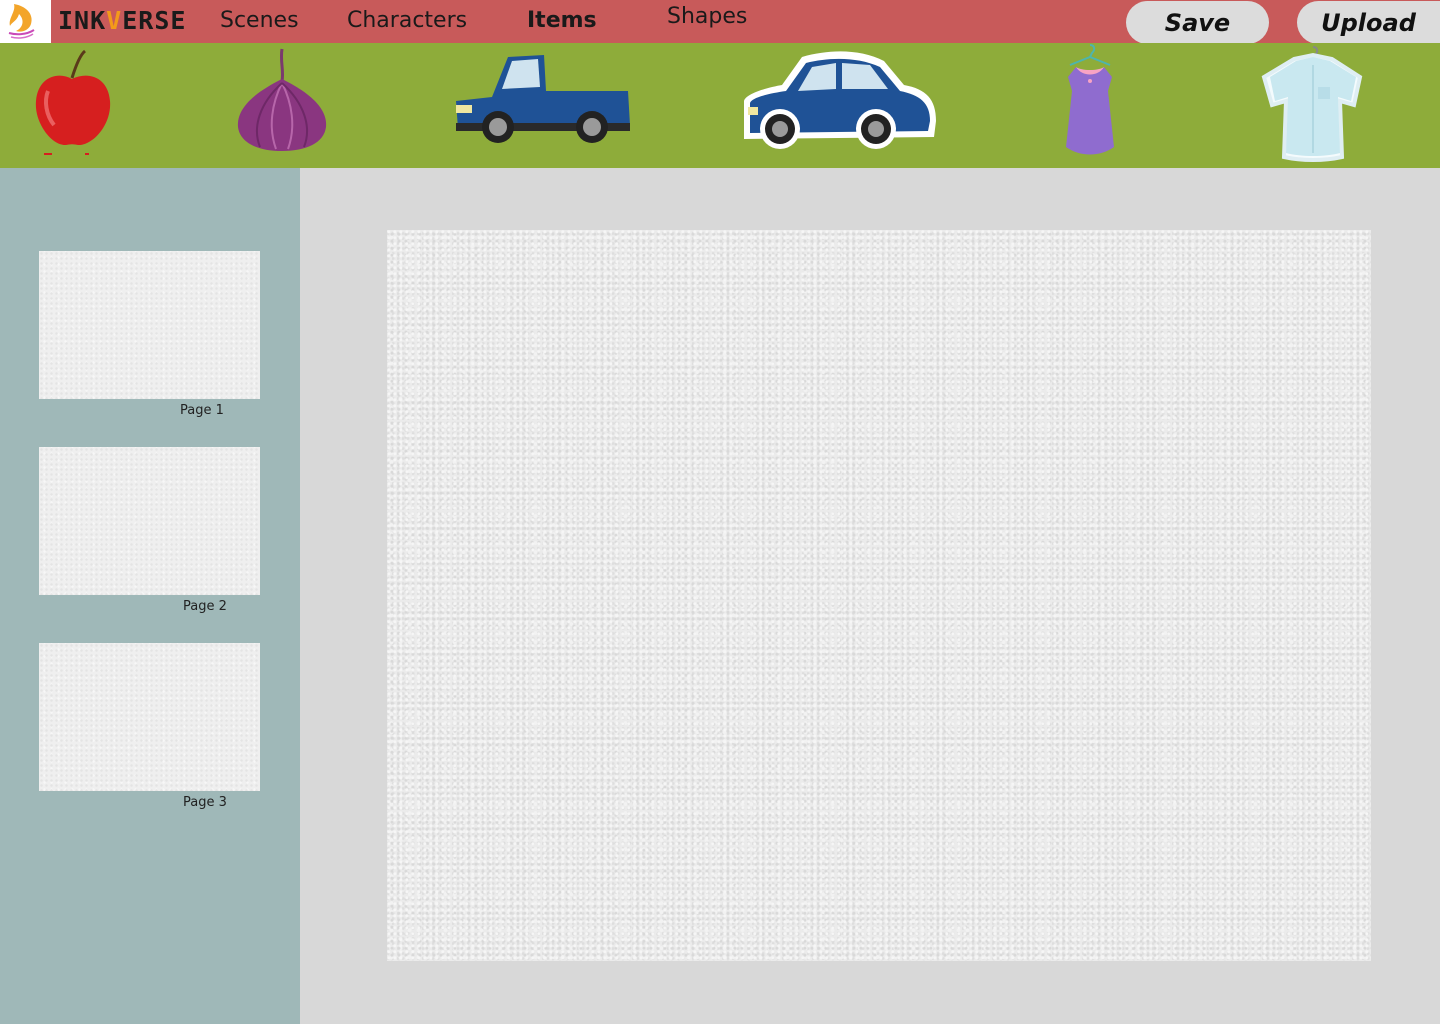 Image resolution: width=1440 pixels, height=1024 pixels. What do you see at coordinates (205, 802) in the screenshot?
I see `page-label-3: Page 3` at bounding box center [205, 802].